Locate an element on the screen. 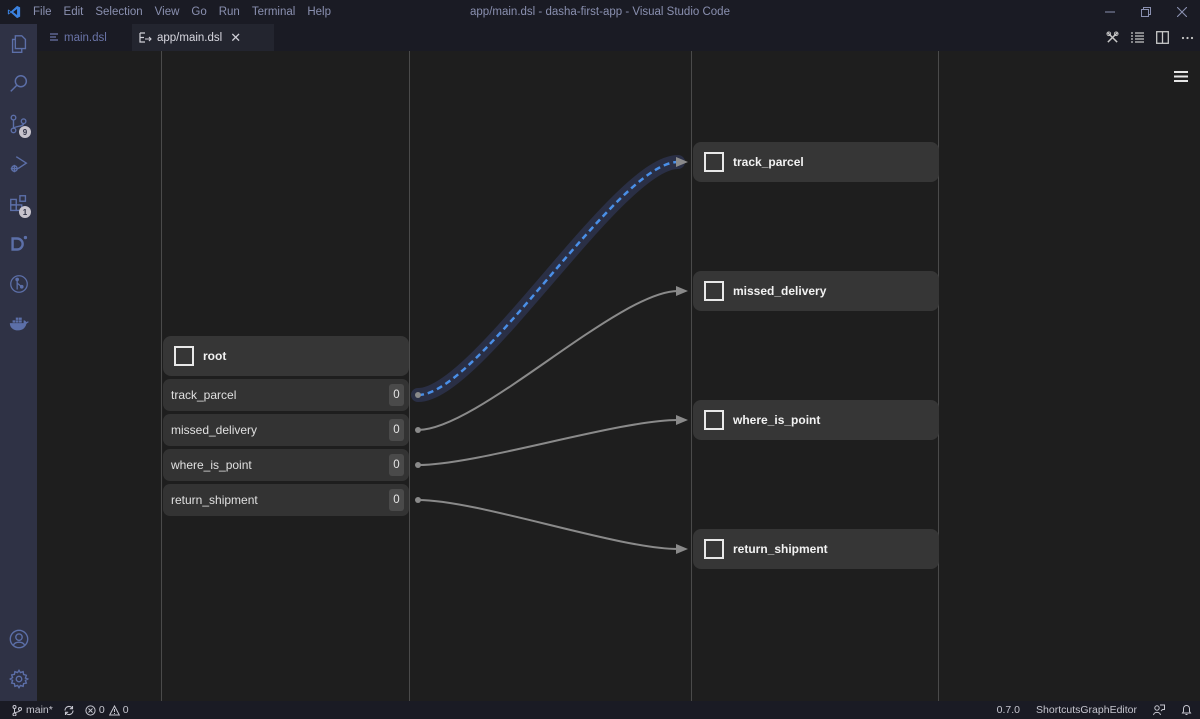 The height and width of the screenshot is (719, 1200). docker-icon is located at coordinates (18, 324).